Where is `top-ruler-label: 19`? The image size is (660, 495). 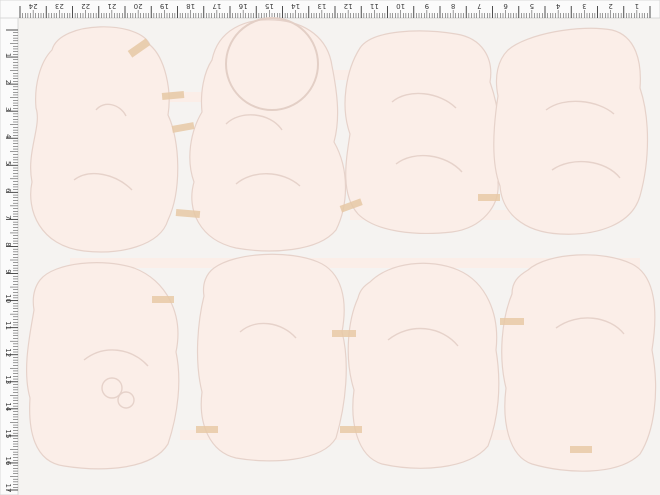 top-ruler-label: 19 is located at coordinates (164, 6).